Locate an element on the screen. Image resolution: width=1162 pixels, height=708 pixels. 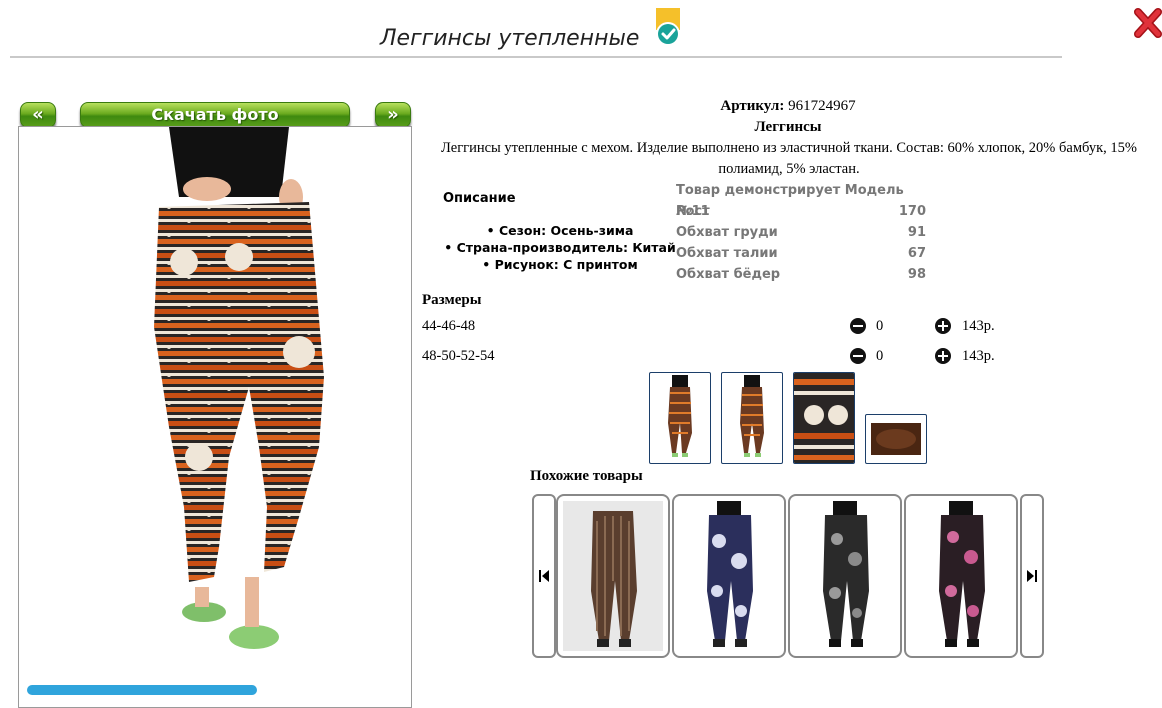
article-value: 961724967 is located at coordinates (822, 106).